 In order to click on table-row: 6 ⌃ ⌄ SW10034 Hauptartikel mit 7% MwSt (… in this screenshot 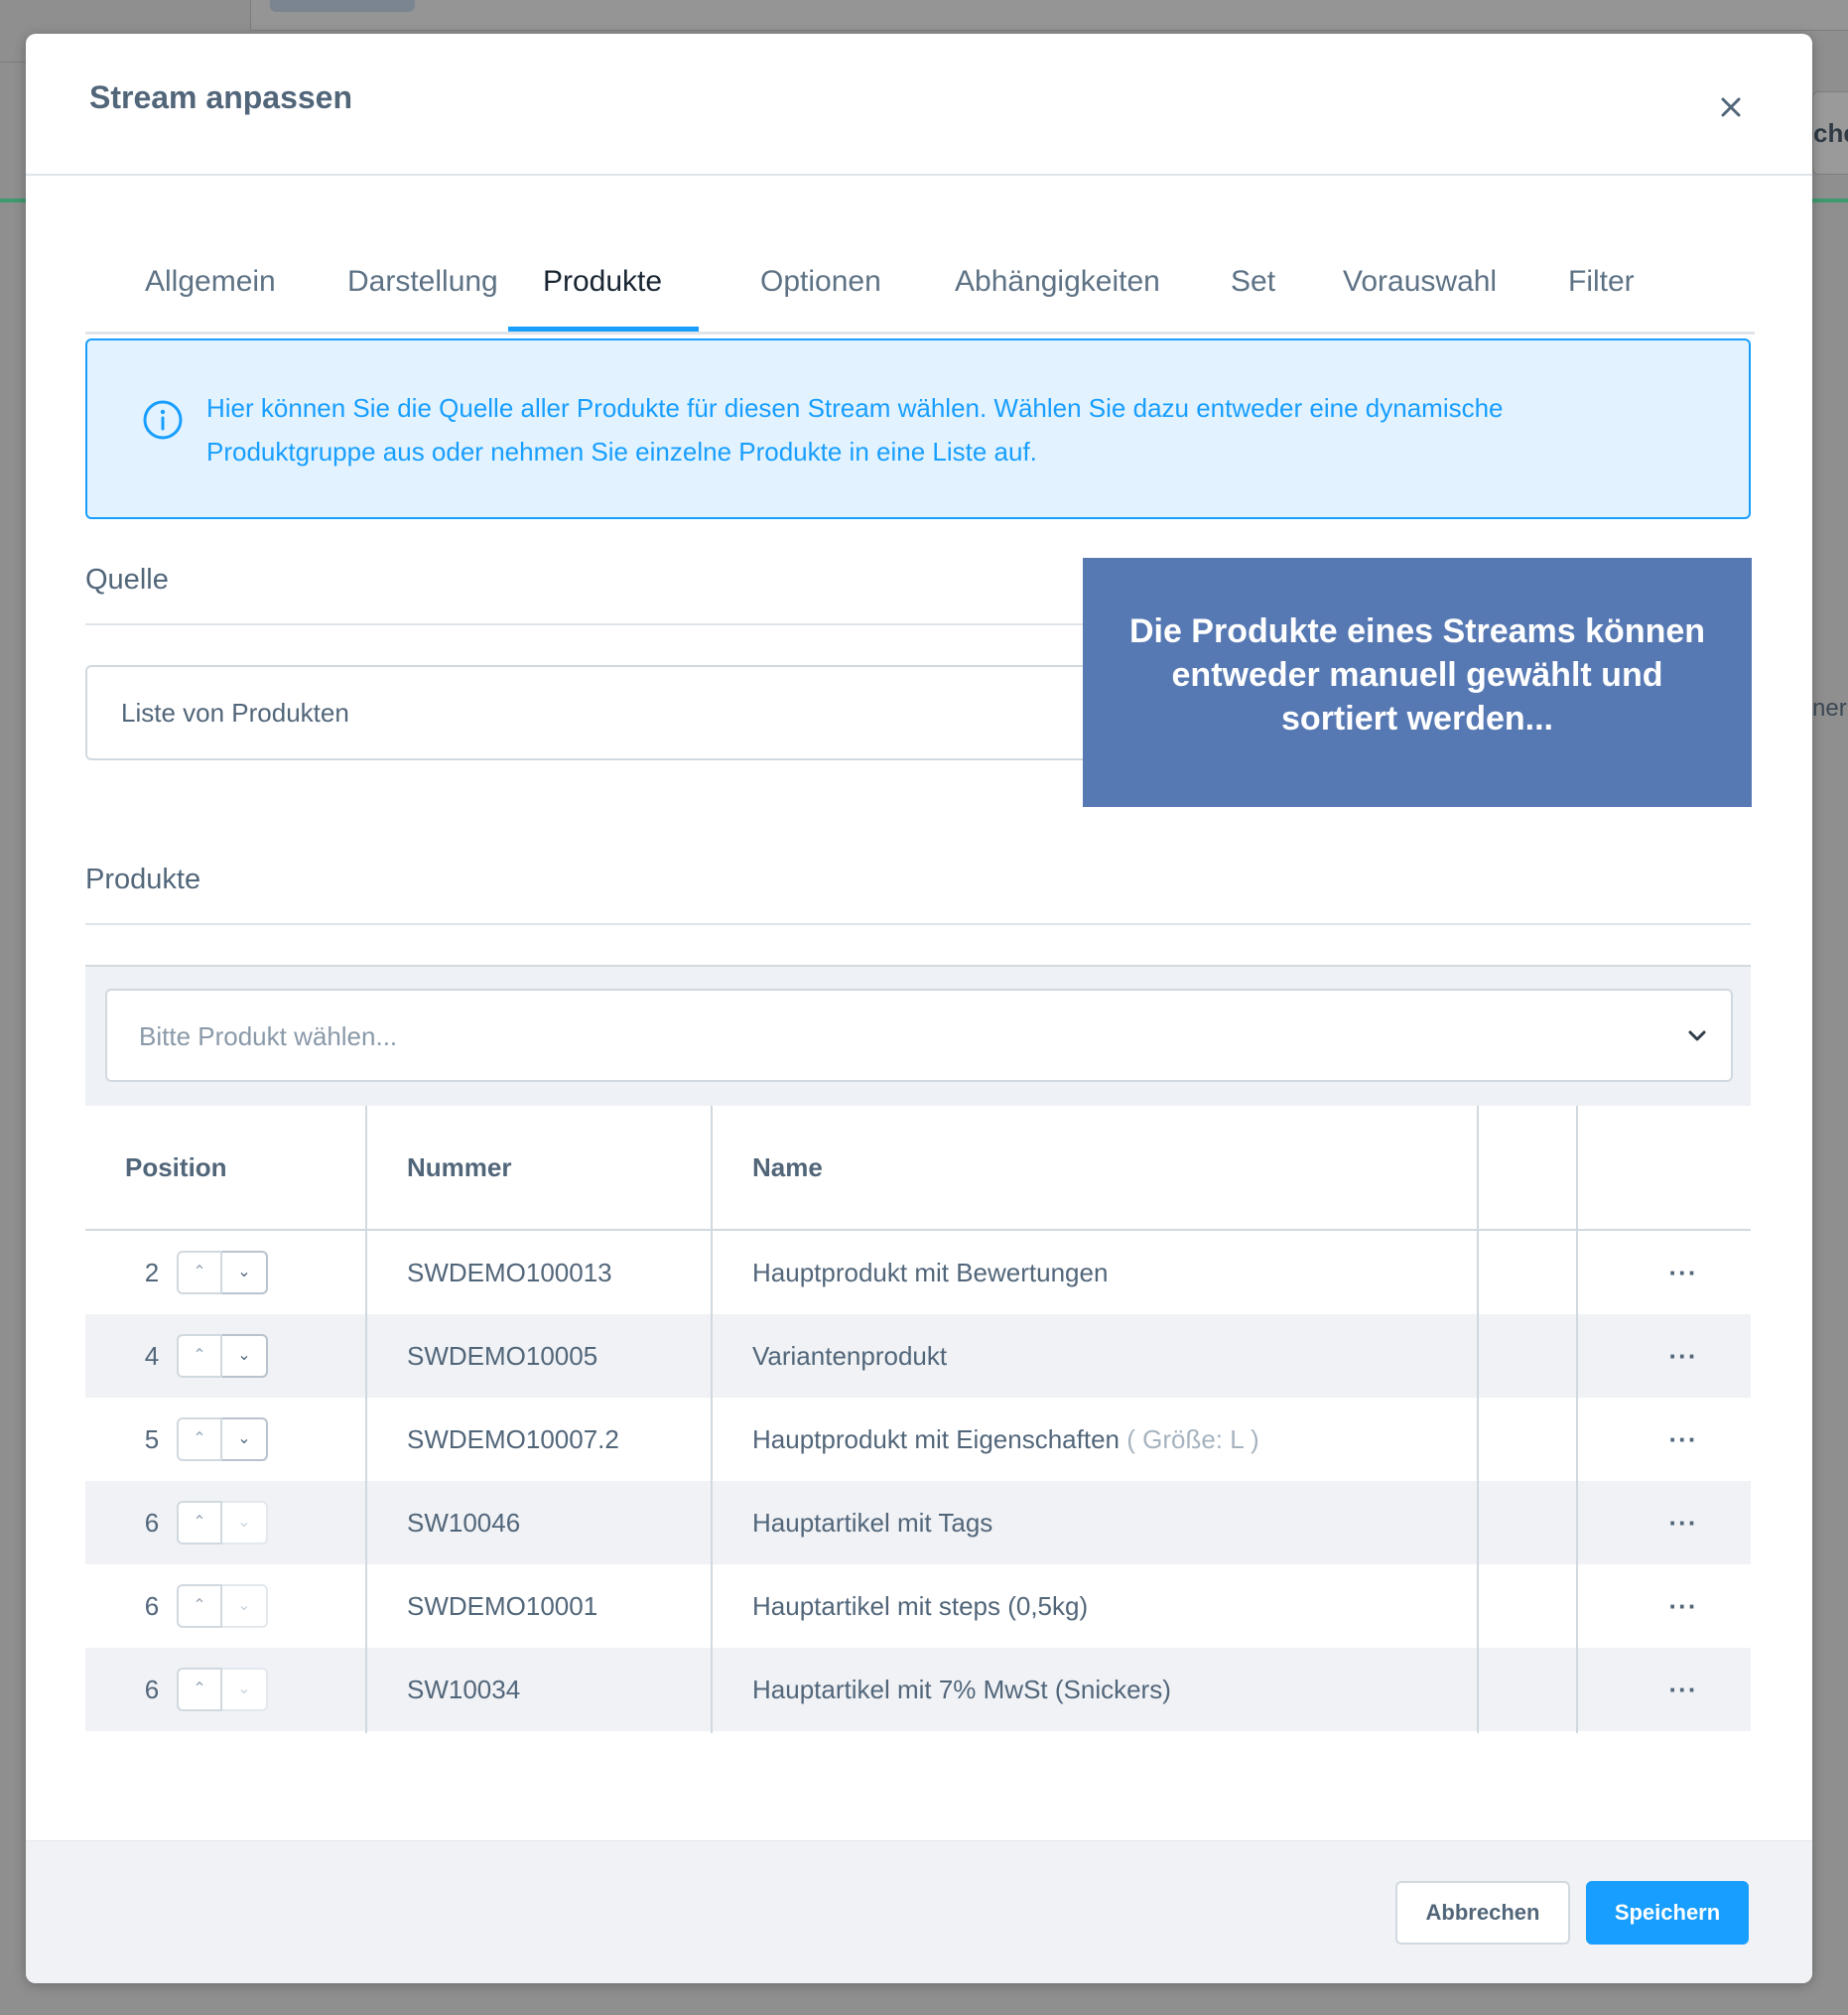, I will do `click(918, 1689)`.